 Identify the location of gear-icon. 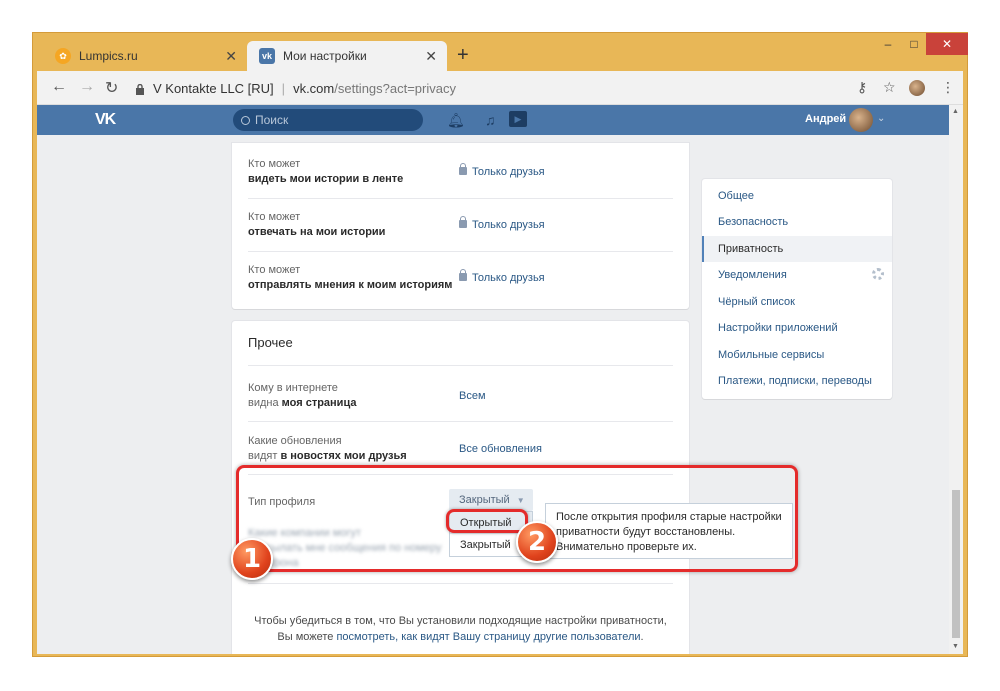
(878, 274).